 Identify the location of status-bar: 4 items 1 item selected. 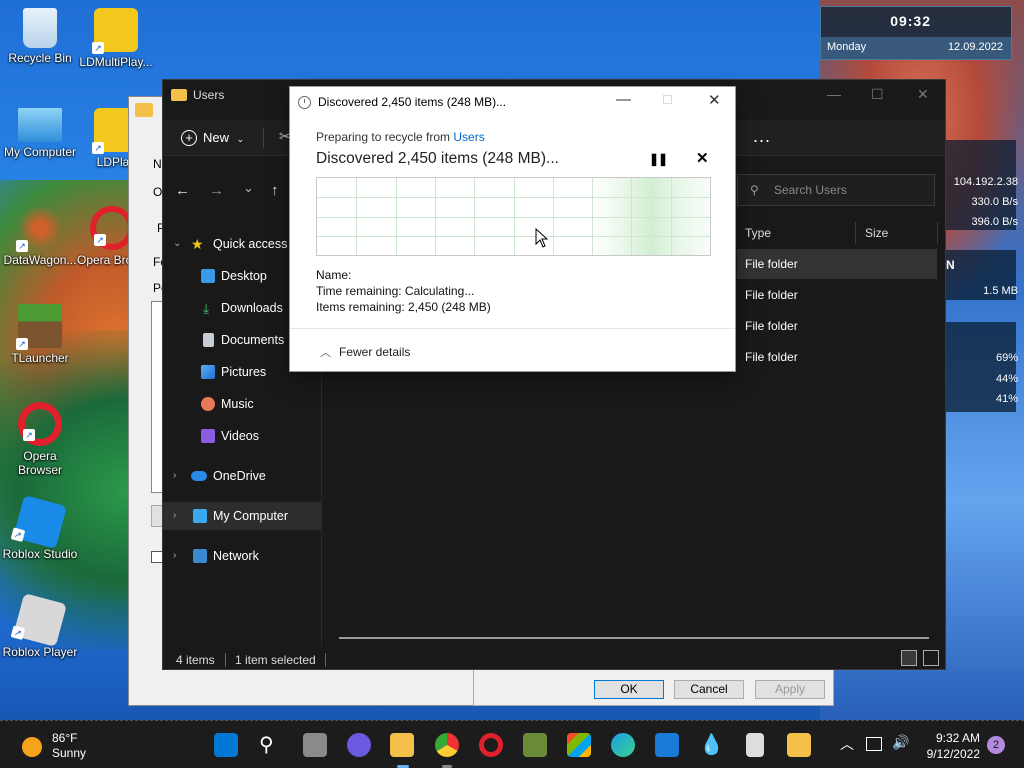
(554, 660).